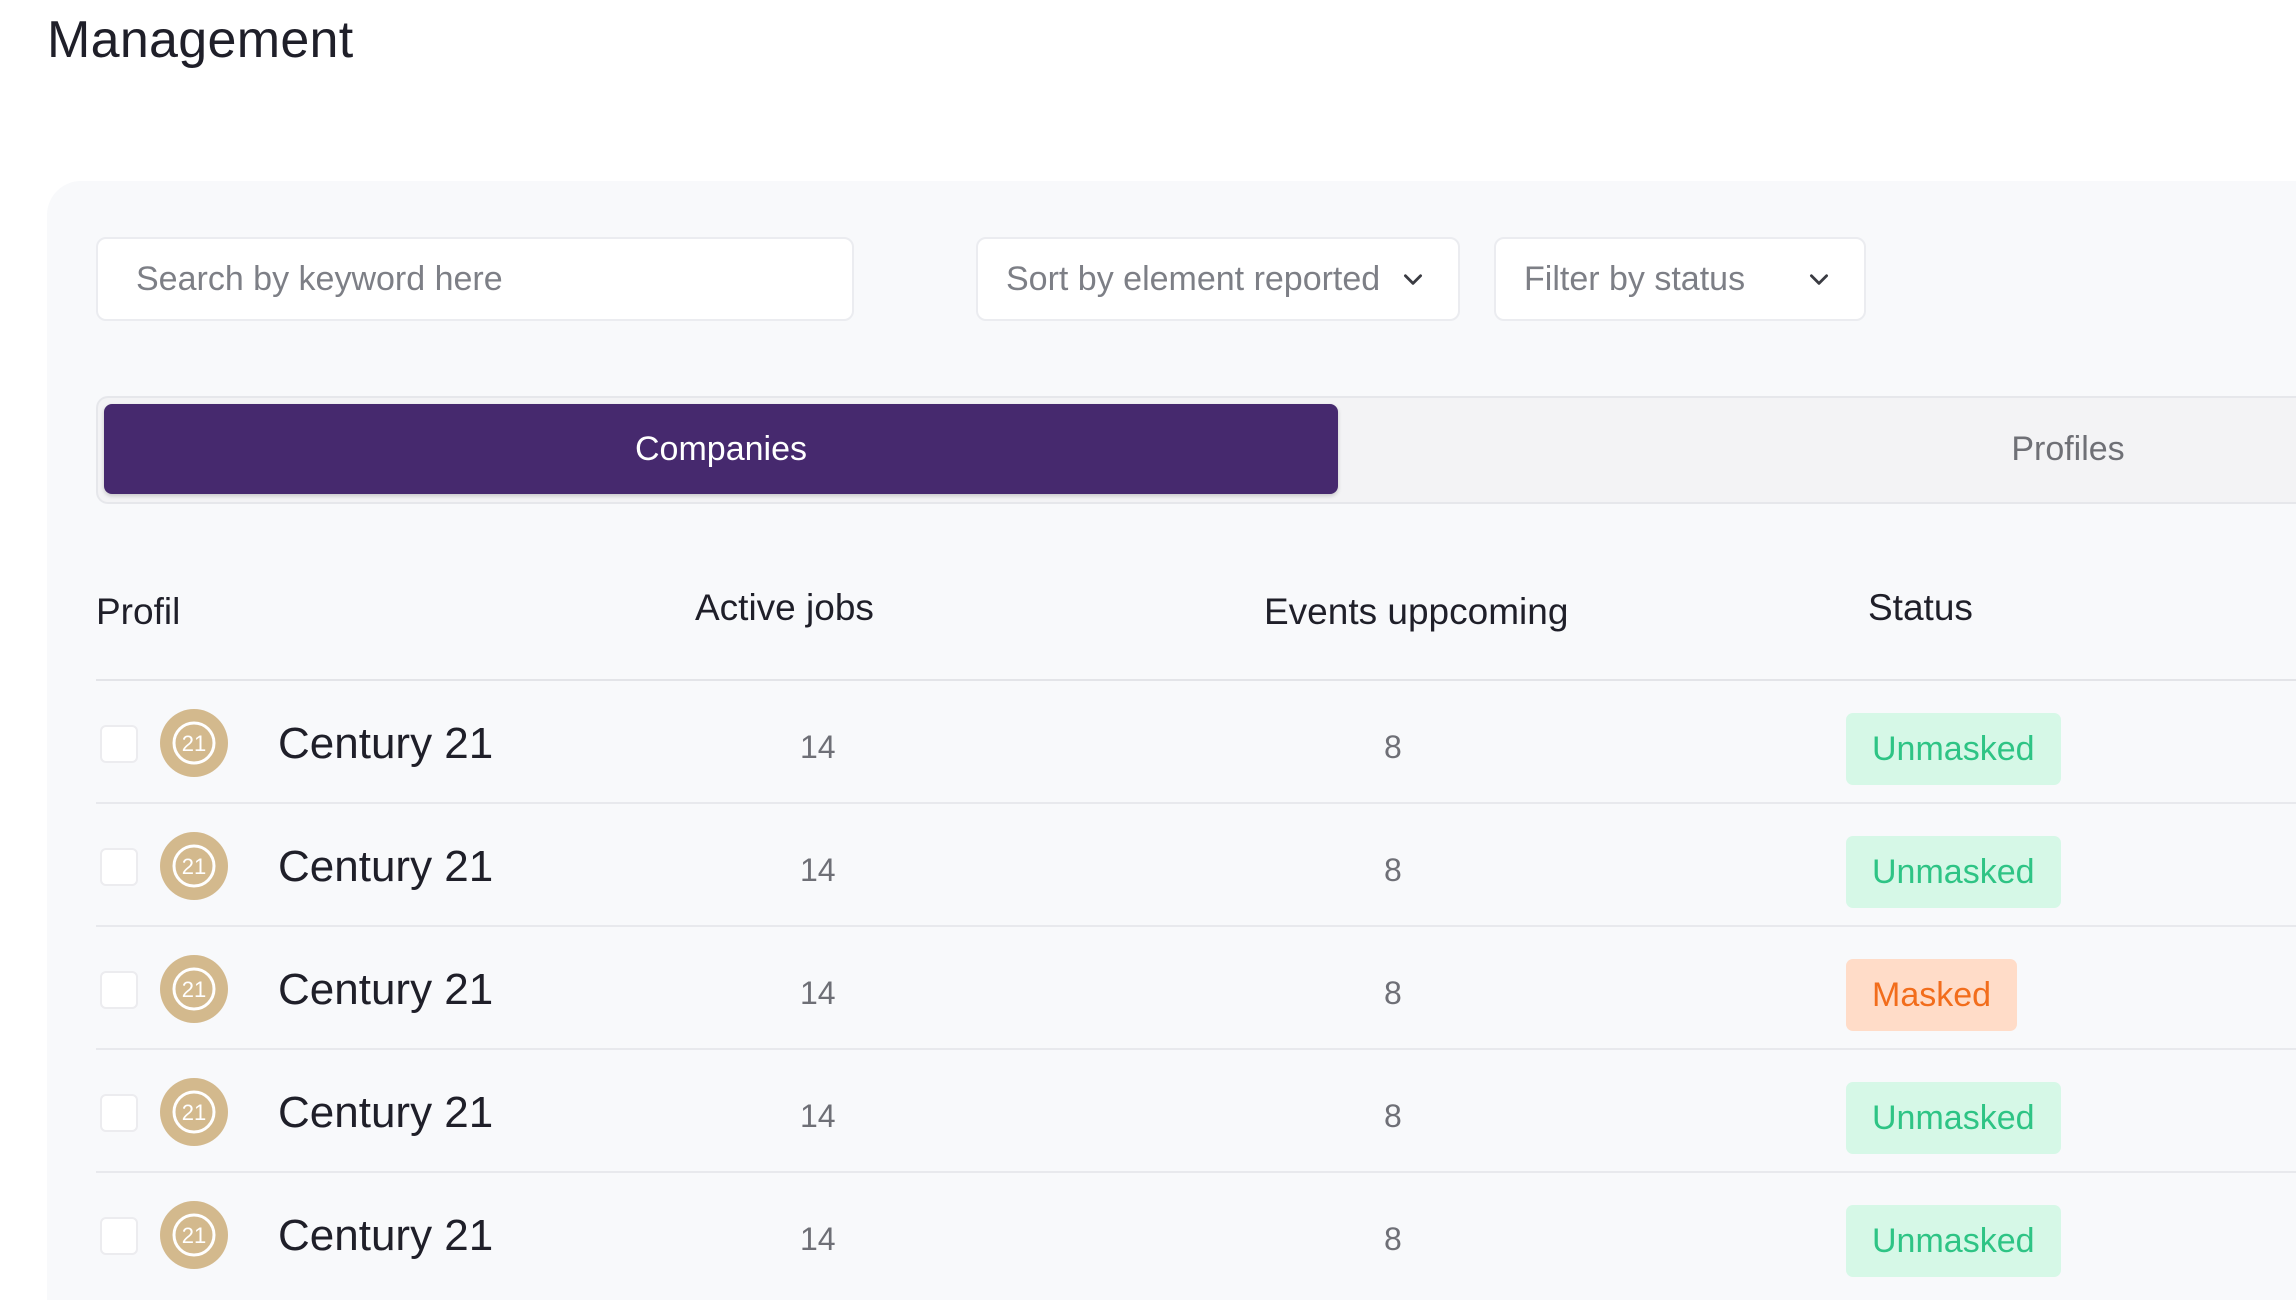  I want to click on table-row: 21 Century 21 14 8 Masked, so click(1196, 988).